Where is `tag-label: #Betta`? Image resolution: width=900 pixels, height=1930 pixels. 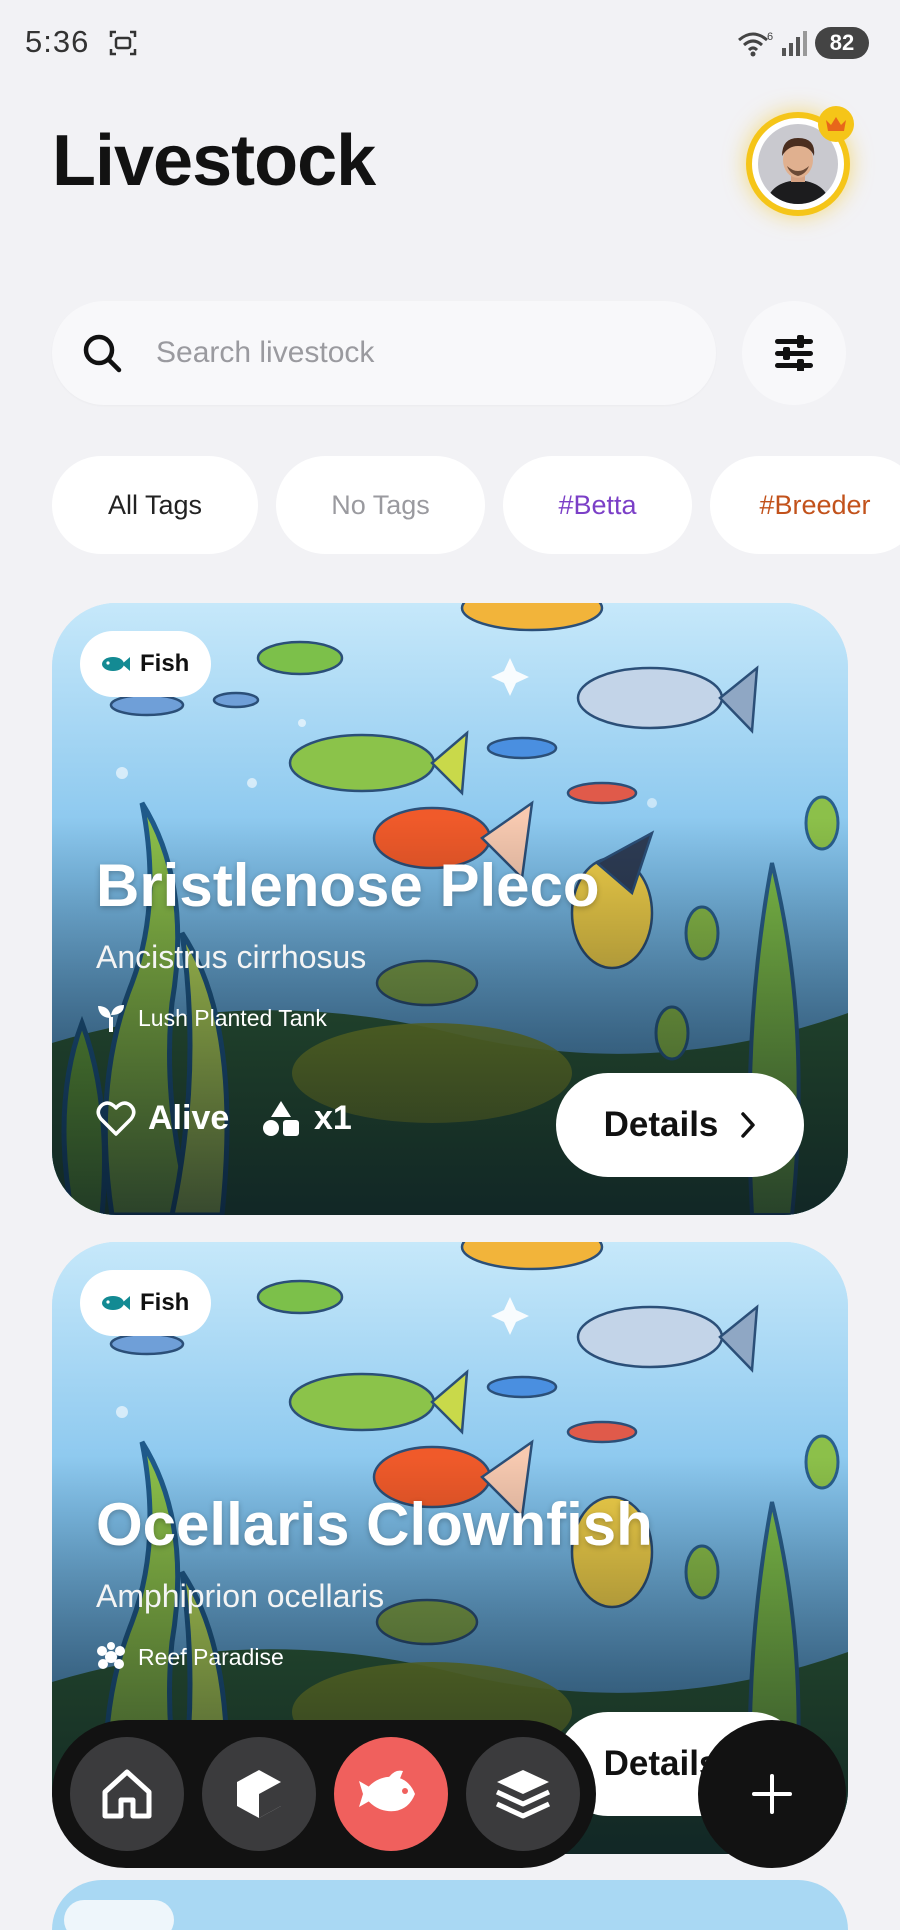 tag-label: #Betta is located at coordinates (597, 504).